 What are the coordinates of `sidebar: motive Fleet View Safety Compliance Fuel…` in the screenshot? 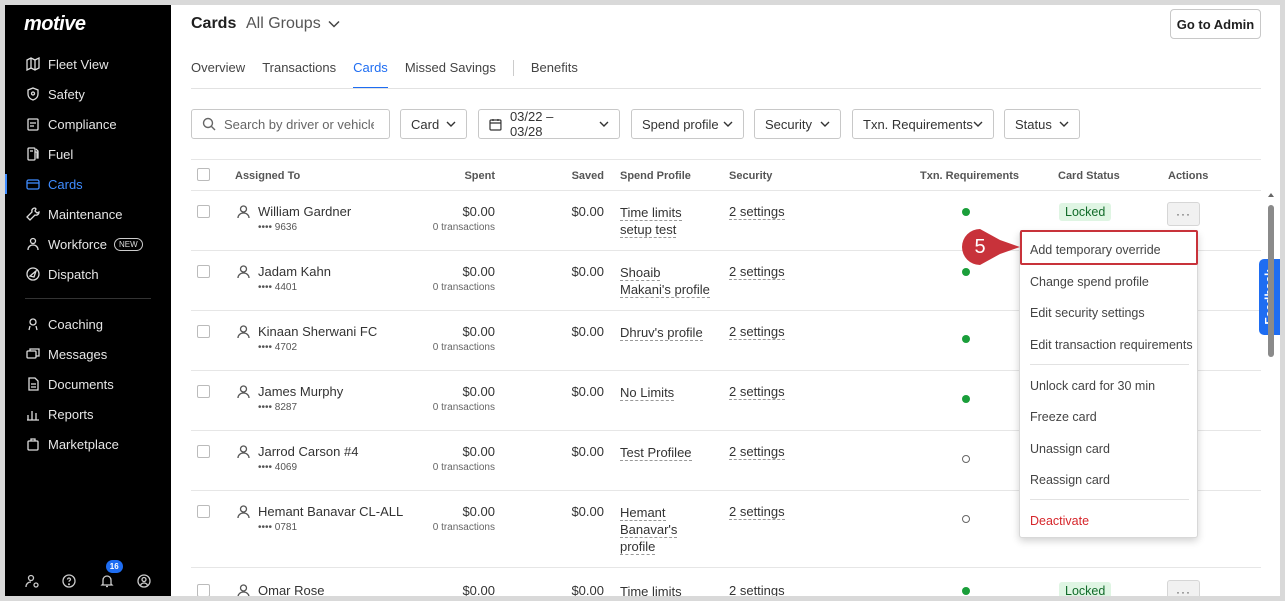 It's located at (88, 300).